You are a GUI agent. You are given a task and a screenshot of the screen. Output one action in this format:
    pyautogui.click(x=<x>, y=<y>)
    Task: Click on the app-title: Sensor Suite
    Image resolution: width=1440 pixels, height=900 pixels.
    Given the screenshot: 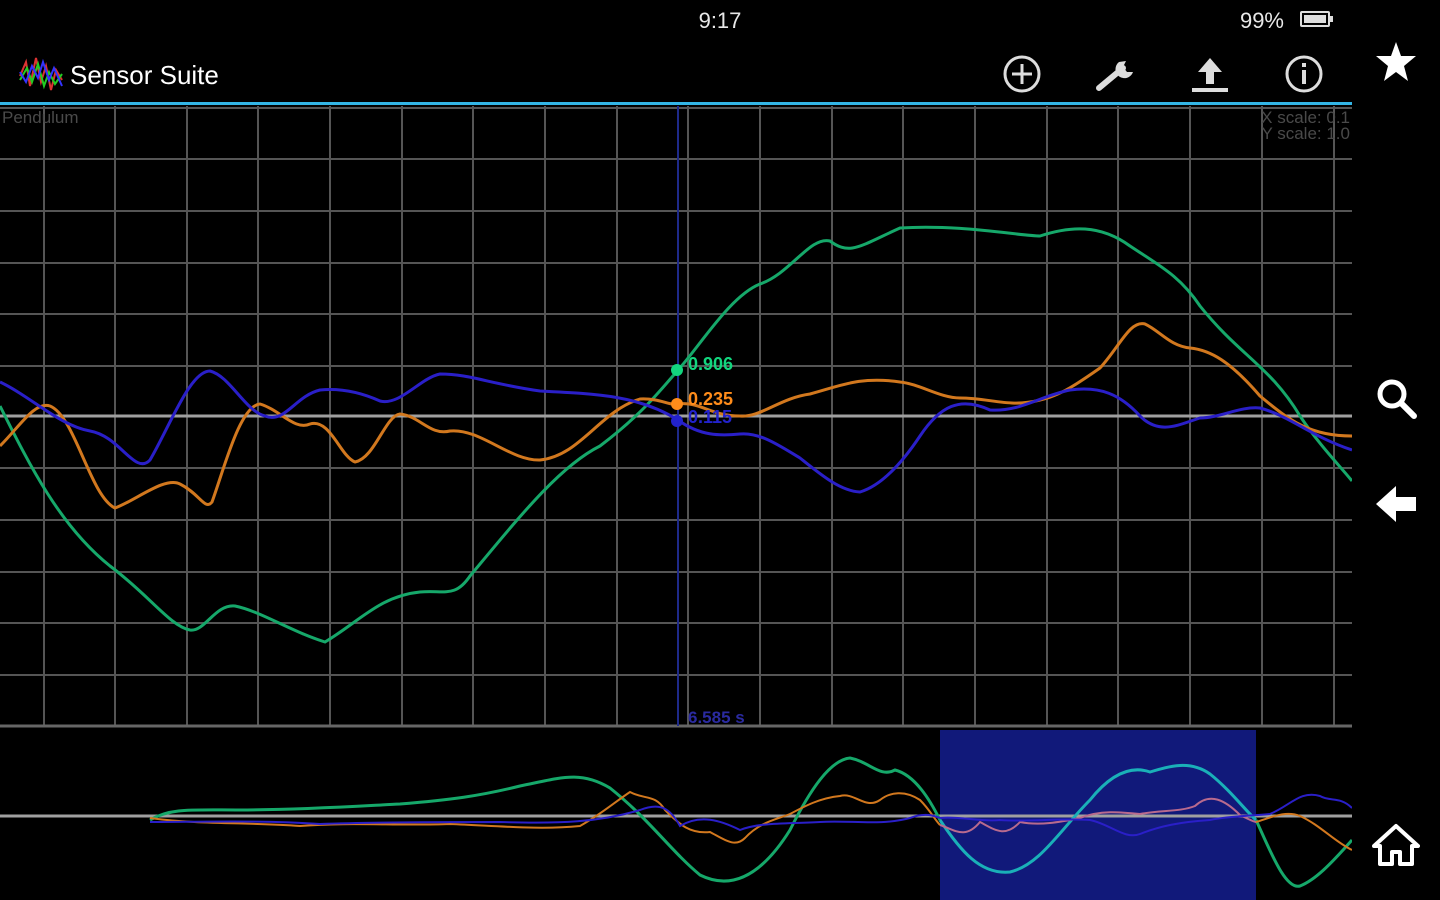 What is the action you would take?
    pyautogui.click(x=144, y=75)
    